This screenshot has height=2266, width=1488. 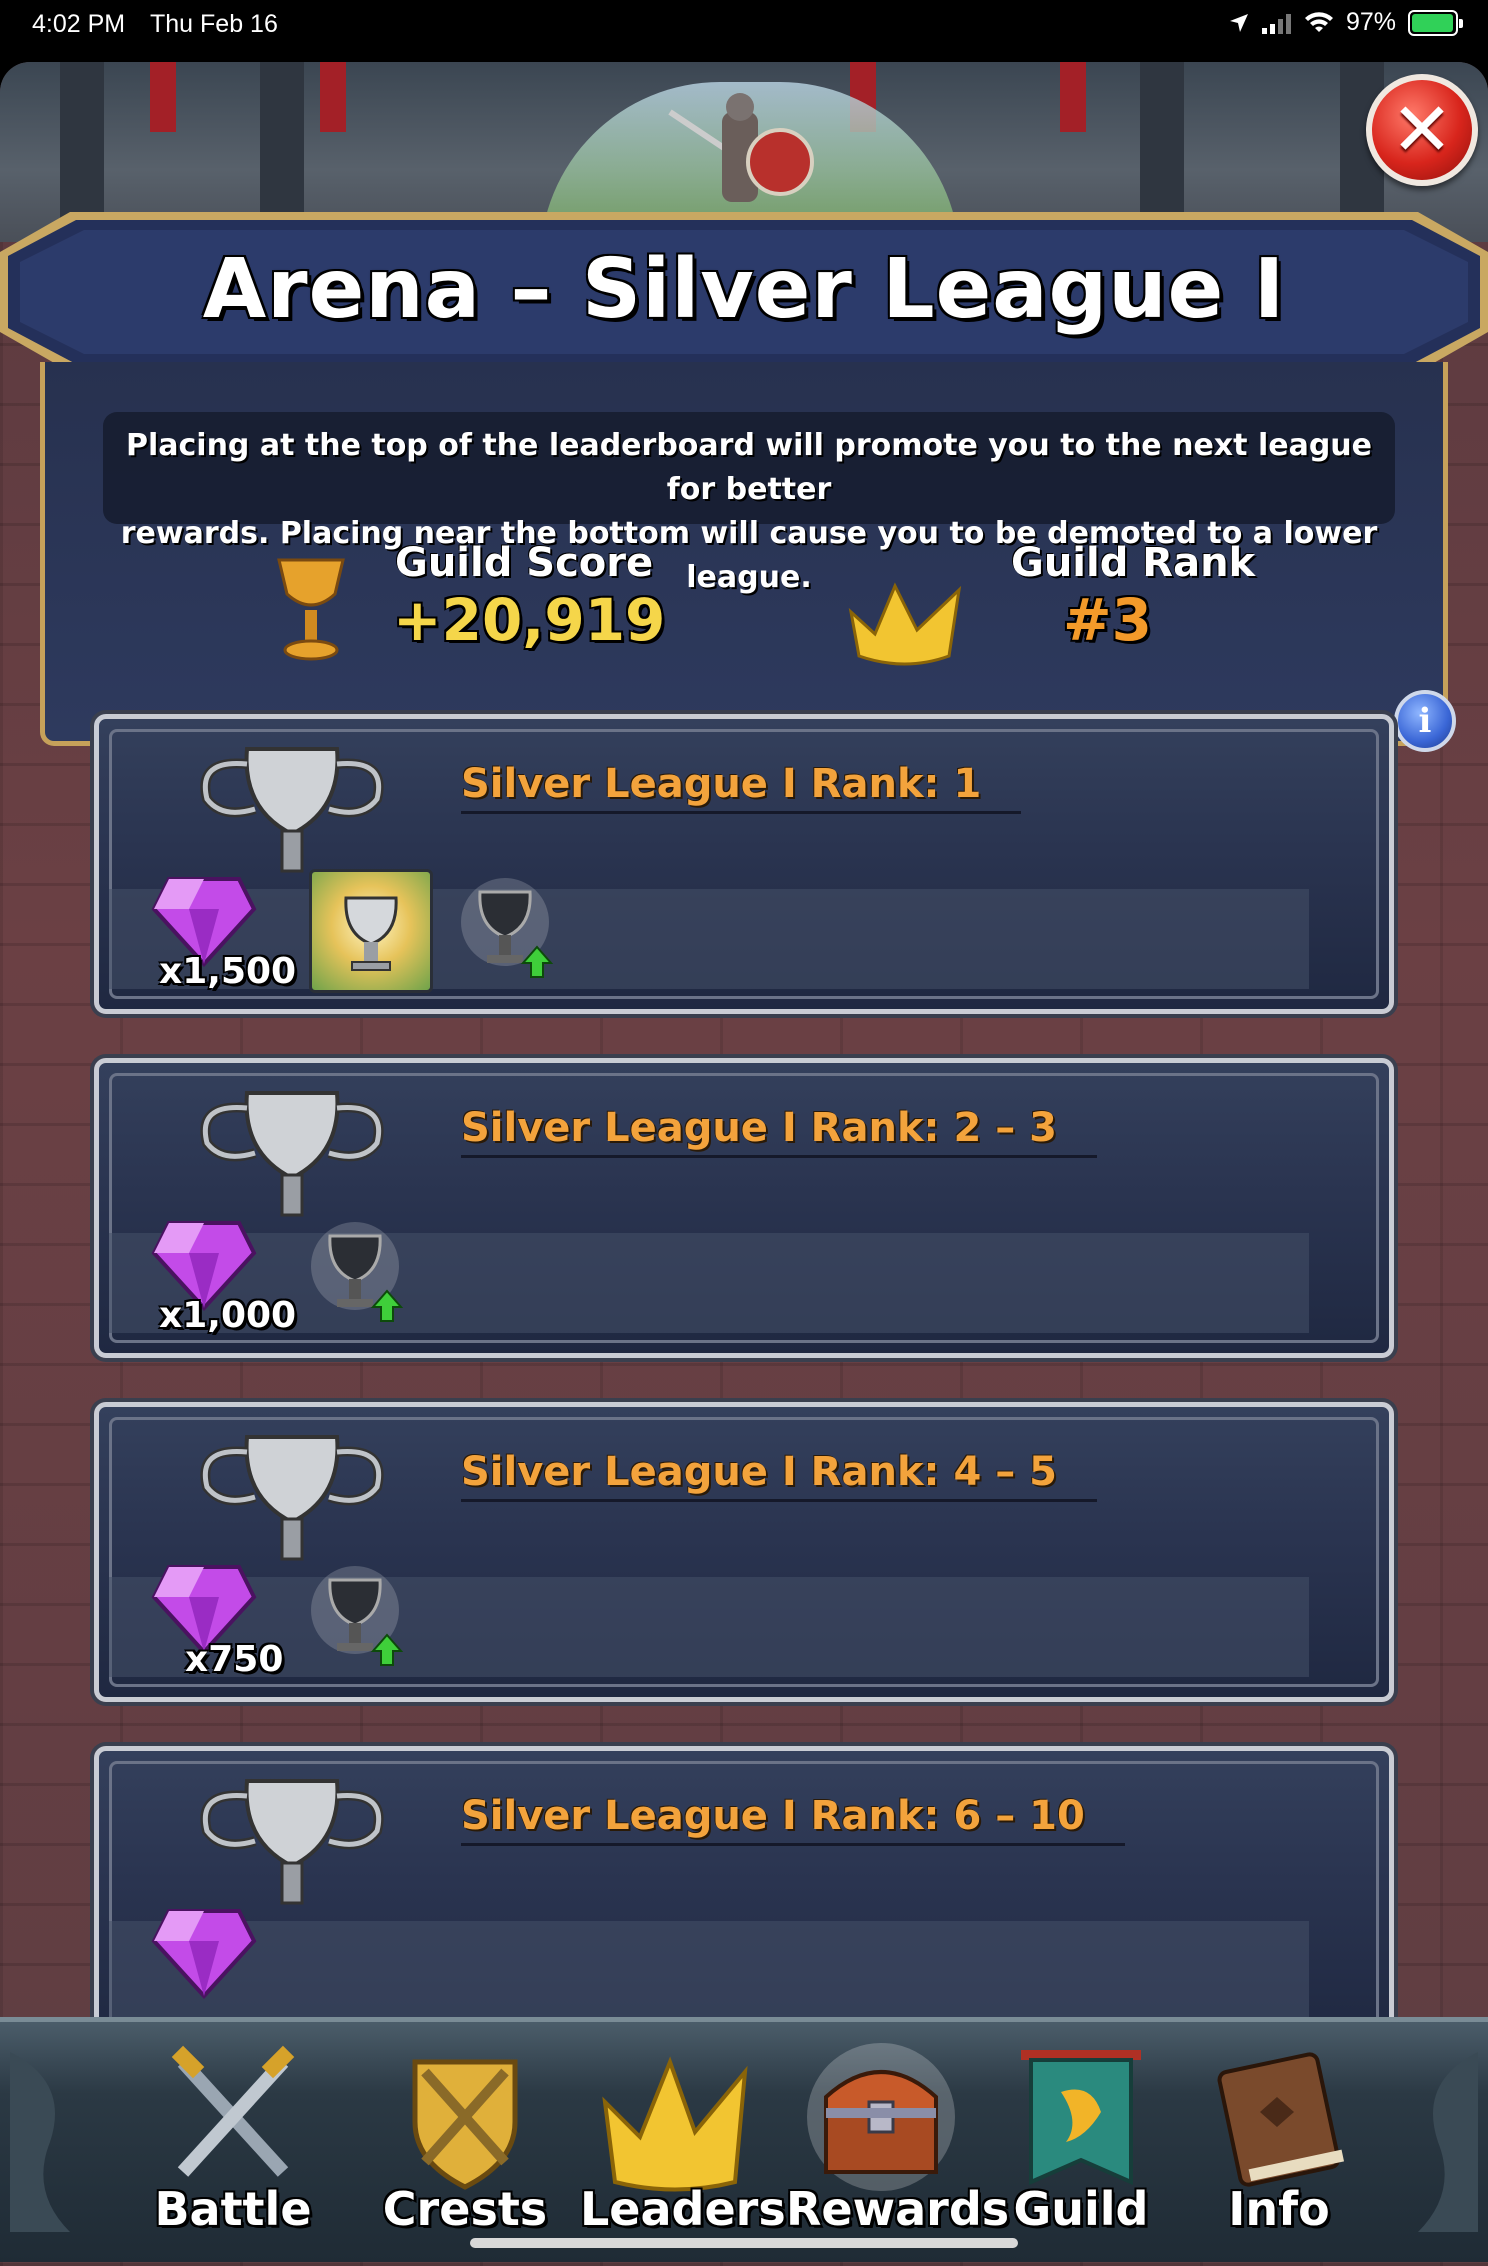 What do you see at coordinates (898, 2209) in the screenshot?
I see `nav-rewards-label: Rewards` at bounding box center [898, 2209].